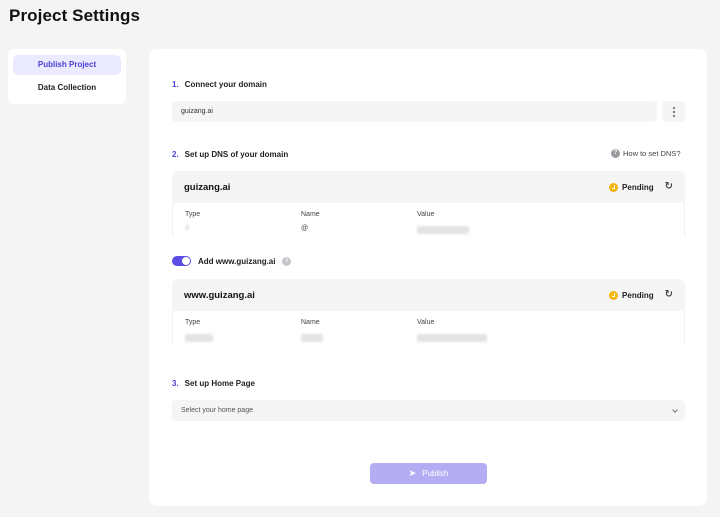  I want to click on how-to-set-dns-link: ? How to set DNS?, so click(646, 153).